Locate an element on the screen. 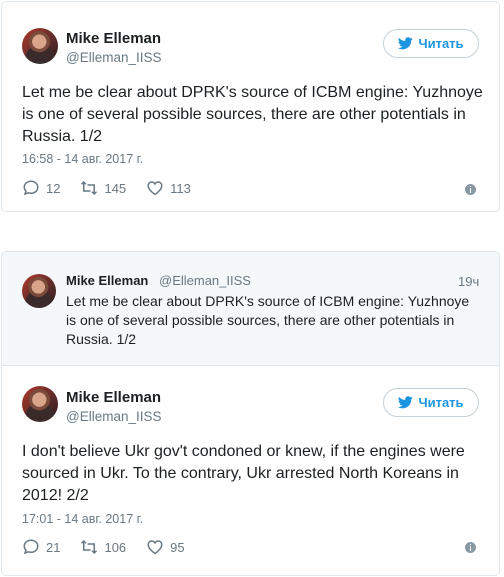 Image resolution: width=504 pixels, height=577 pixels. retweet-button: 145 is located at coordinates (103, 188).